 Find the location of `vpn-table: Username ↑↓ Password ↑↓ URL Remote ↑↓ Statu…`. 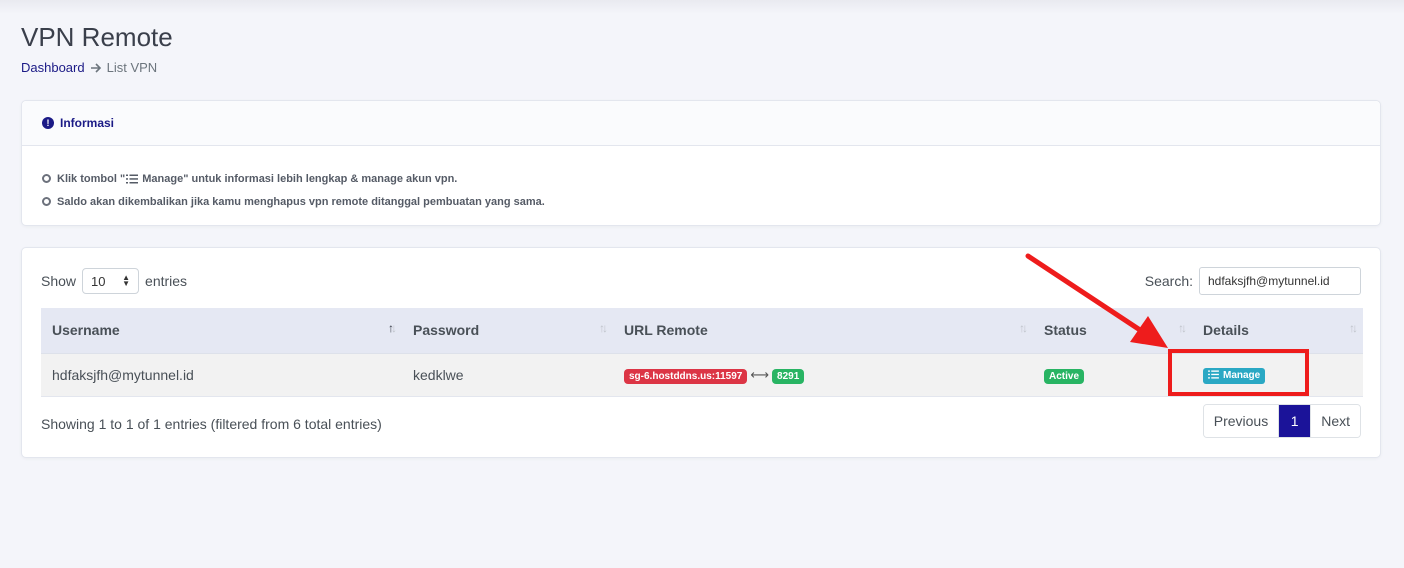

vpn-table: Username ↑↓ Password ↑↓ URL Remote ↑↓ Statu… is located at coordinates (702, 352).